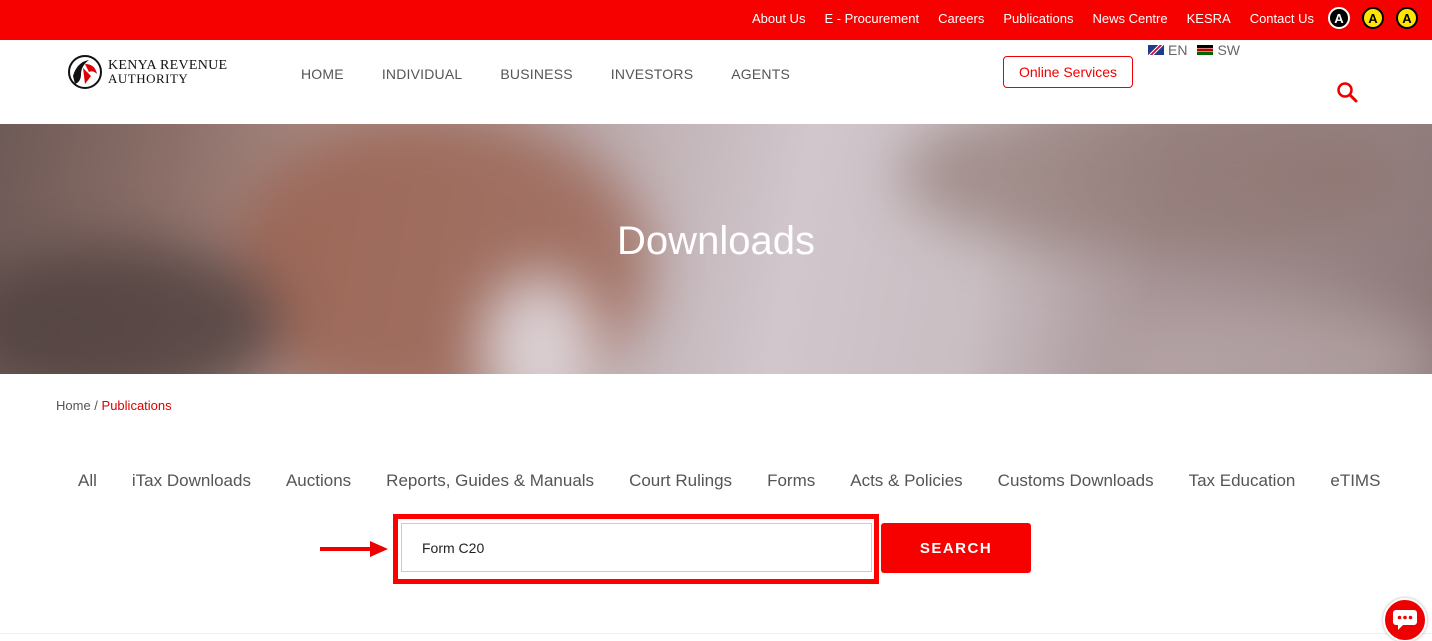 The width and height of the screenshot is (1432, 641). What do you see at coordinates (85, 72) in the screenshot?
I see `lion-logo-icon` at bounding box center [85, 72].